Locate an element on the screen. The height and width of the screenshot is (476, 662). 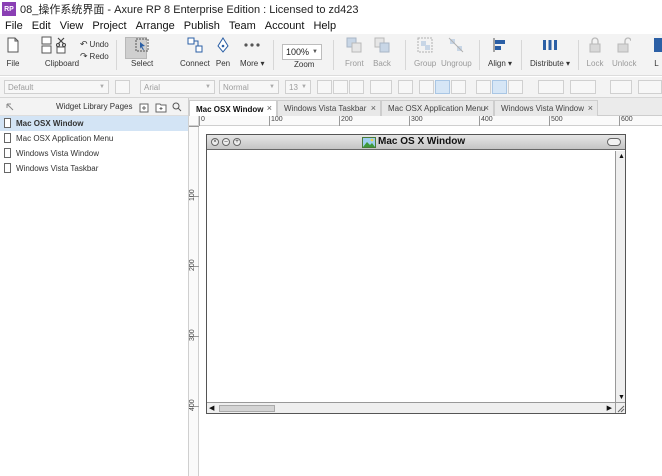
horizontal-scrollbar: ◀ ▶ is located at coordinates (411, 407).